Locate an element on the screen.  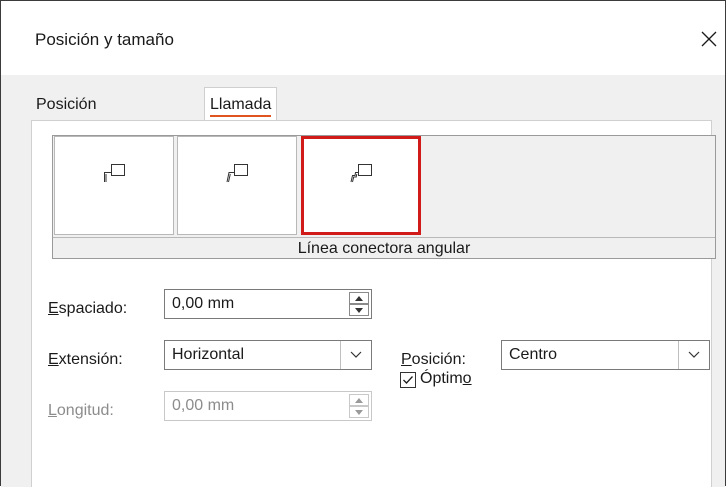
straight-callout-icon is located at coordinates (114, 172).